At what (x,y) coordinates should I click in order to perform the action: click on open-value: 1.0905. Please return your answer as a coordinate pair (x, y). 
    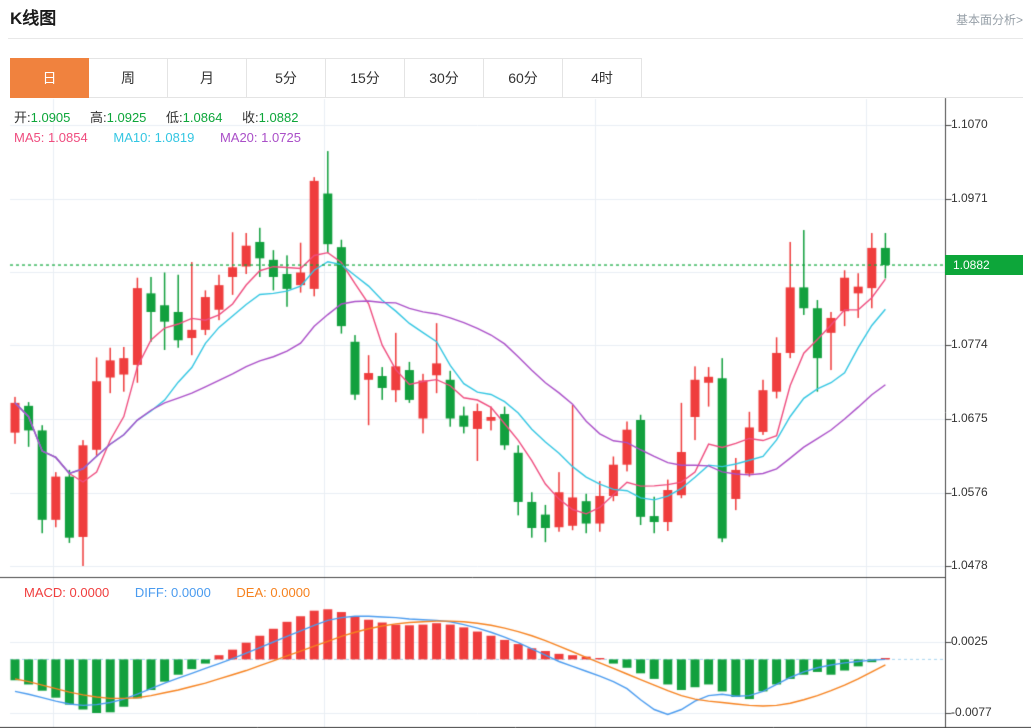
    Looking at the image, I should click on (50, 117).